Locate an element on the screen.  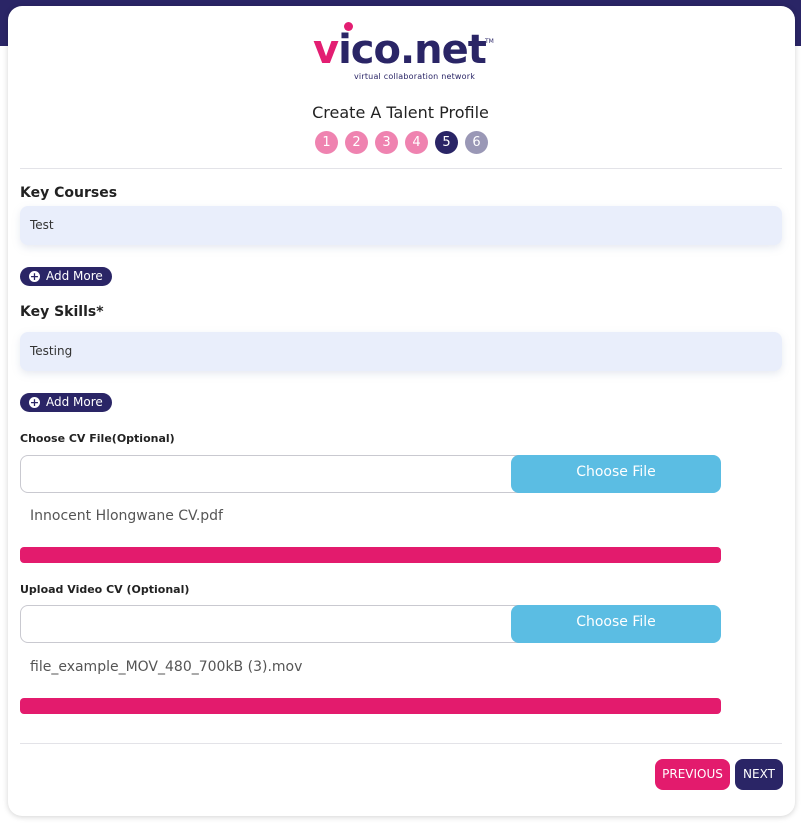
cv-file-label: Choose CV File(Optional) is located at coordinates (97, 438).